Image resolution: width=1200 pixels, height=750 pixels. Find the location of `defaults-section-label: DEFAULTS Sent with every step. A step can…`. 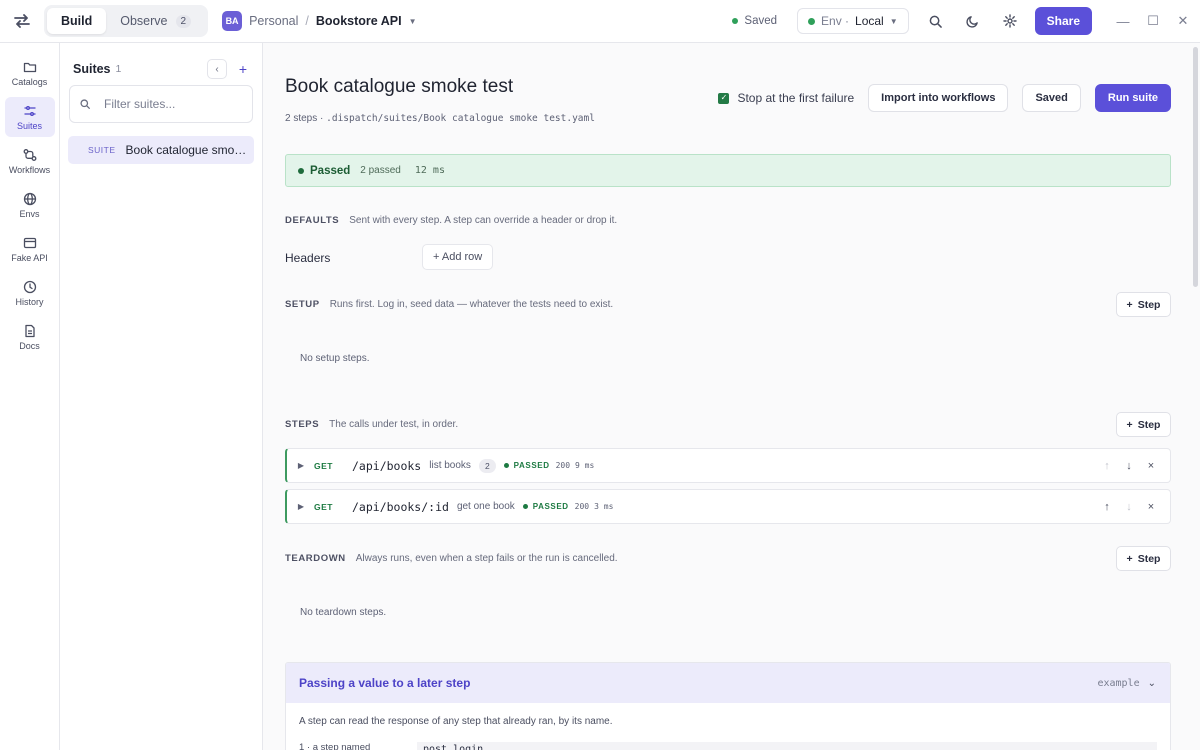

defaults-section-label: DEFAULTS Sent with every step. A step can… is located at coordinates (451, 220).